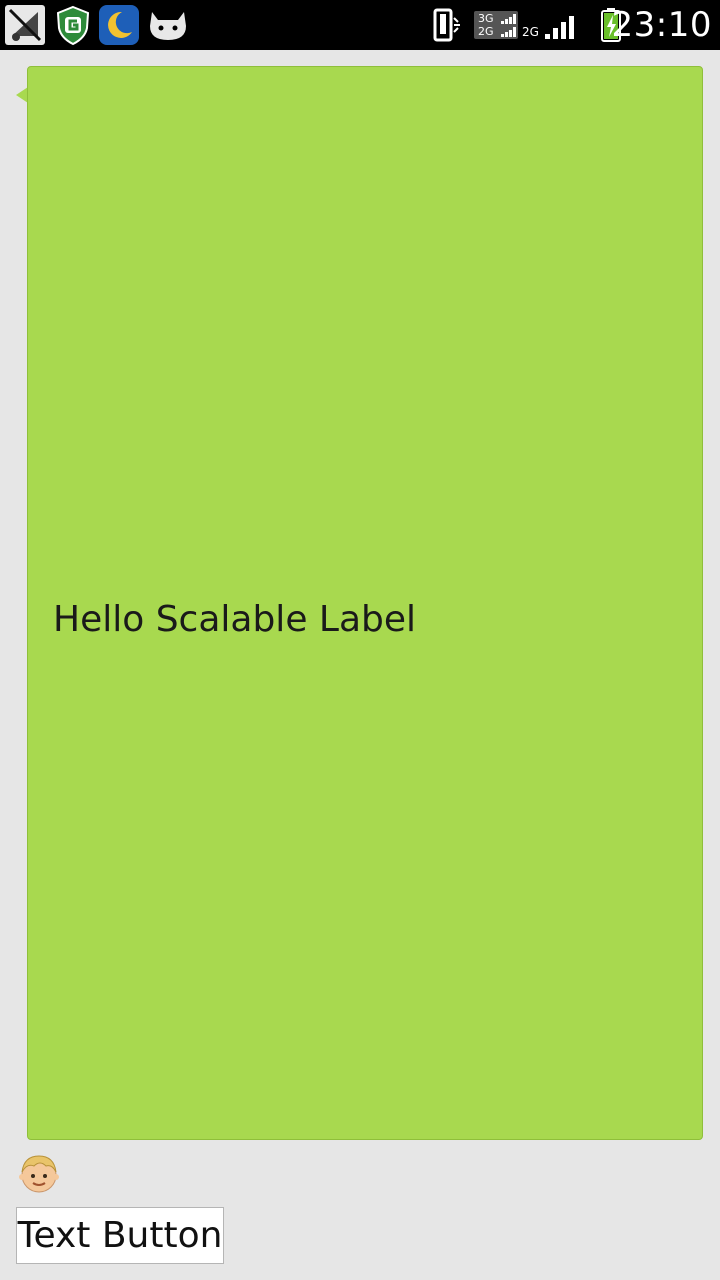  Describe the element at coordinates (497, 25) in the screenshot. I see `network-indicator: 3G 2G` at that location.